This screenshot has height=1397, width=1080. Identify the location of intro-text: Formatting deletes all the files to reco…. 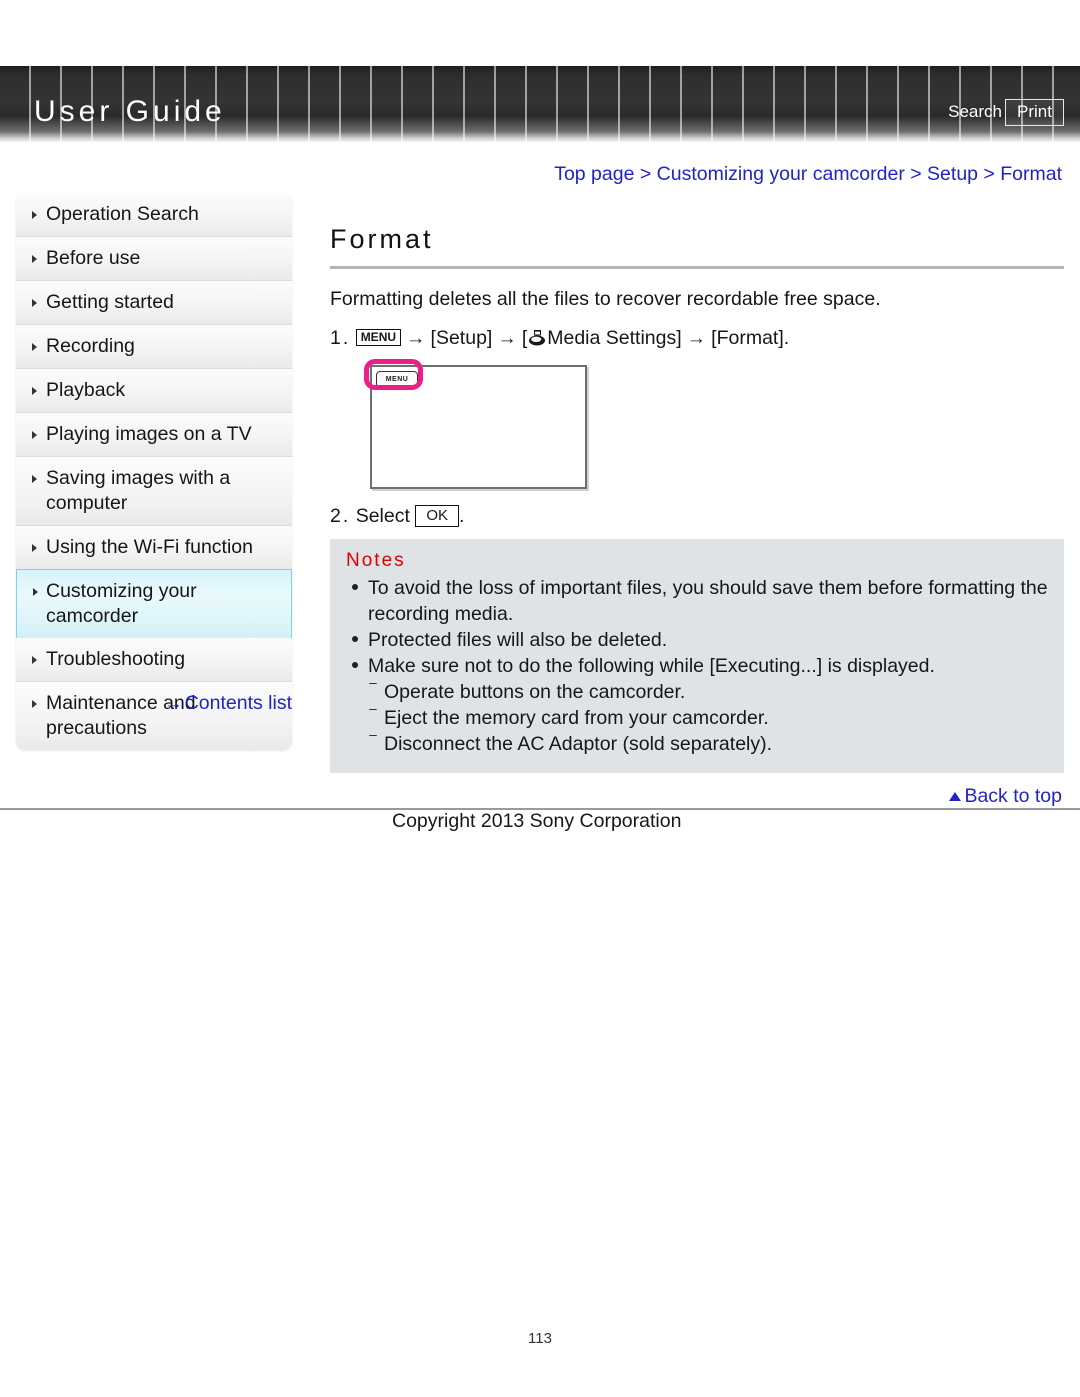
(605, 299).